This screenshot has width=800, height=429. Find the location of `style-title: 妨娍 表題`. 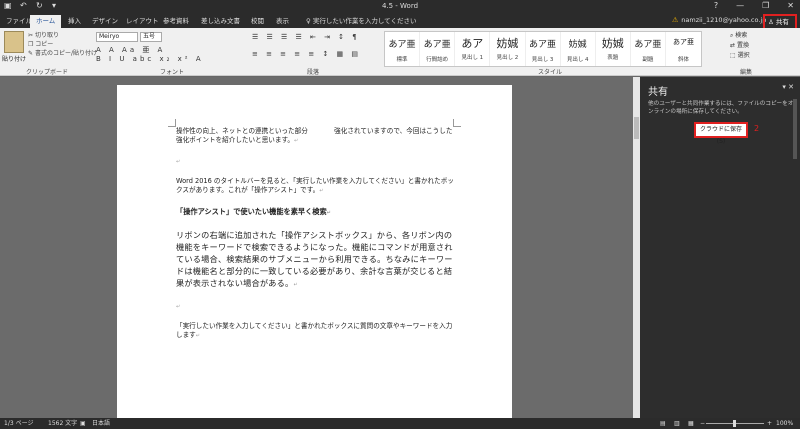

style-title: 妨娍 表題 is located at coordinates (613, 49).